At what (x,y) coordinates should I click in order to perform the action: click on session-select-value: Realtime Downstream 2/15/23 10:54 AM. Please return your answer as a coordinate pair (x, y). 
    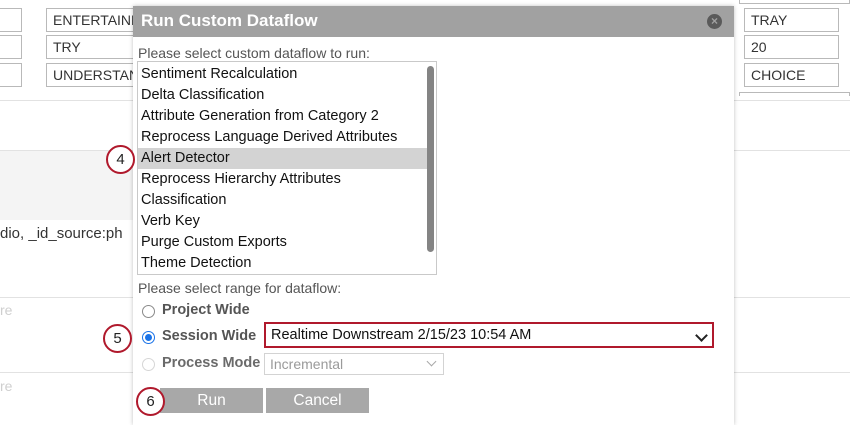
    Looking at the image, I should click on (401, 335).